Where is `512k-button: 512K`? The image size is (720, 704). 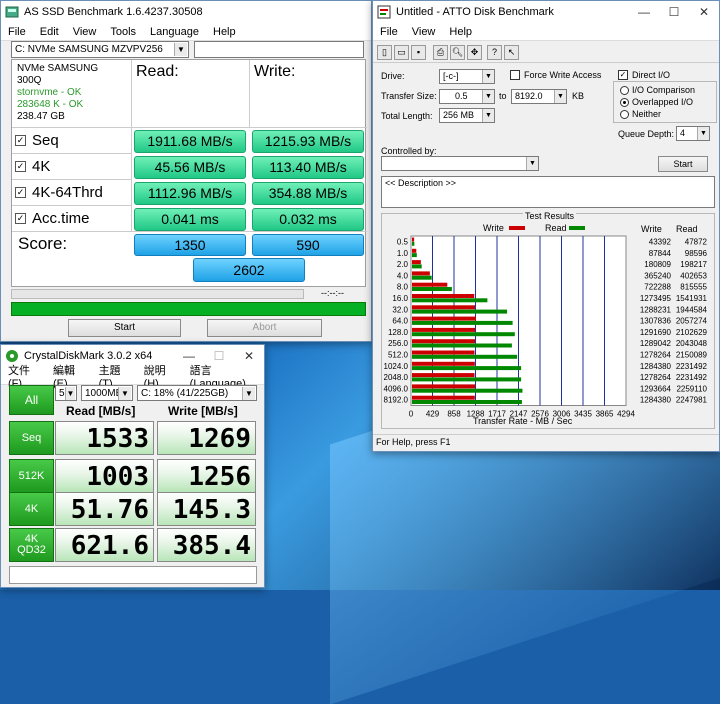
512k-button: 512K is located at coordinates (31, 476).